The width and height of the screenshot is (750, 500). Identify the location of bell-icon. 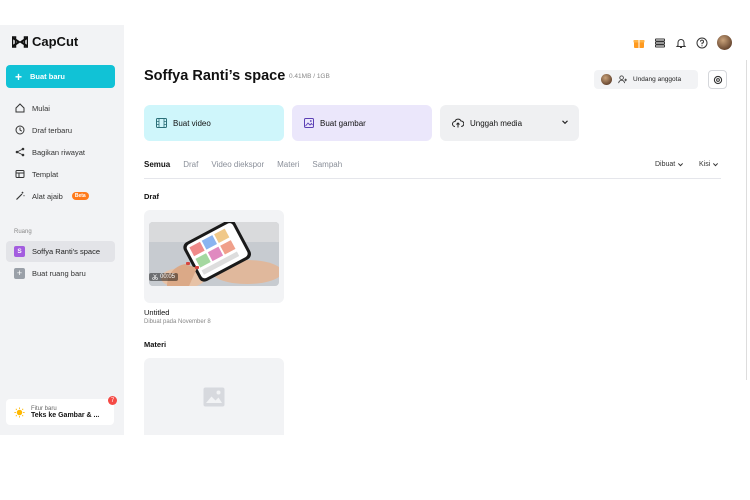
(681, 43).